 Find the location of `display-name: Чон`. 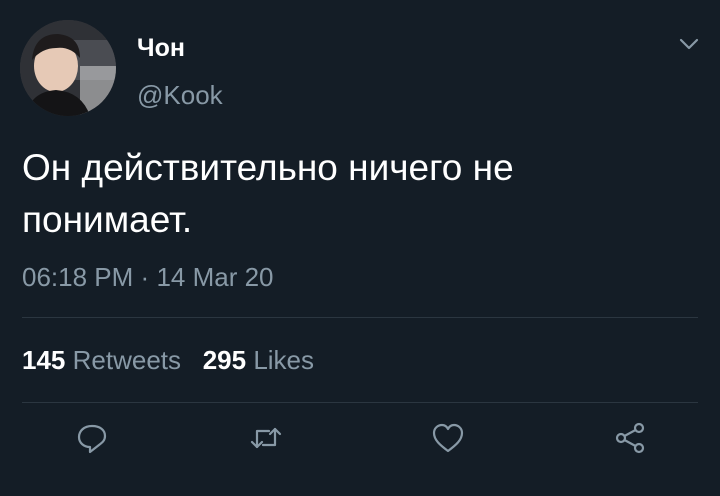

display-name: Чон is located at coordinates (161, 48).